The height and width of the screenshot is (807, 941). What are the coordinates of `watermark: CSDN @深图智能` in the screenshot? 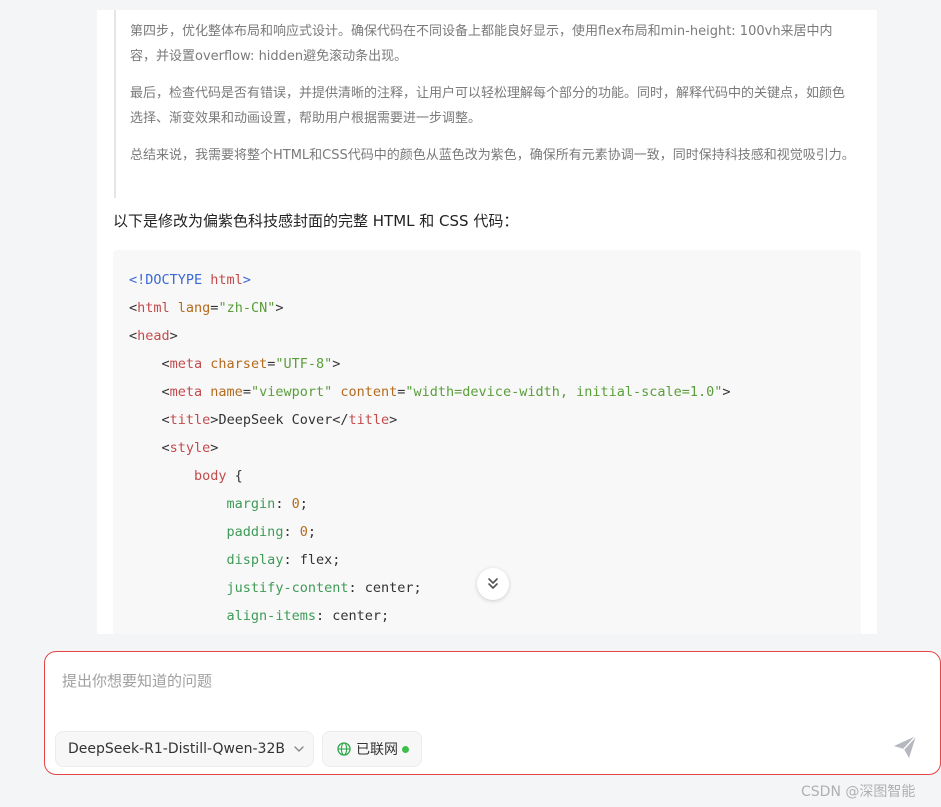 It's located at (858, 792).